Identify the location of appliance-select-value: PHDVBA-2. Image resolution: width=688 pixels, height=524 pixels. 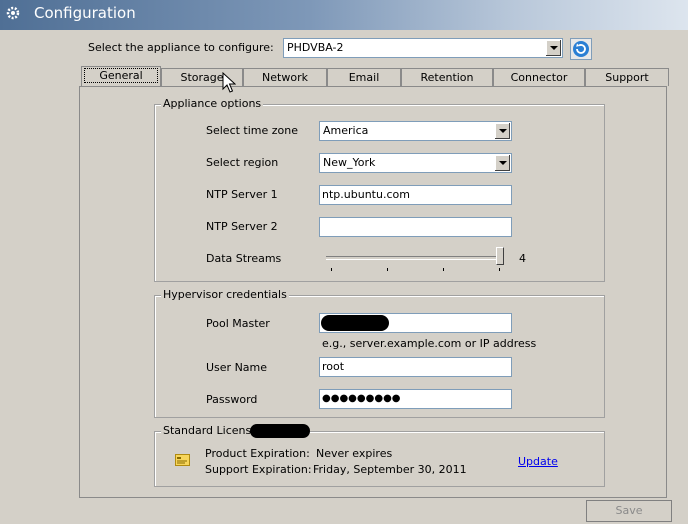
(315, 47).